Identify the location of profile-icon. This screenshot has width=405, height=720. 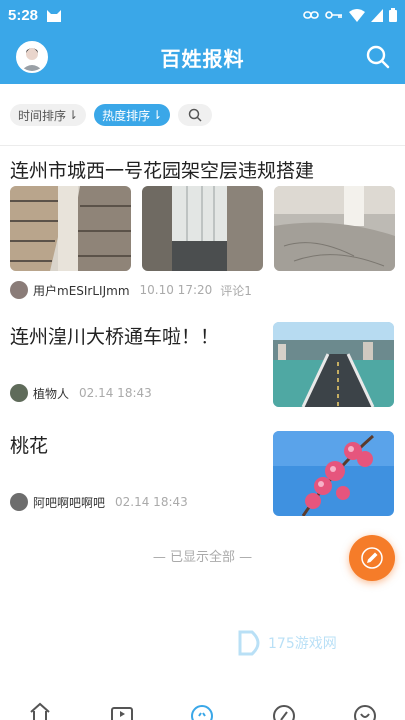
(365, 712).